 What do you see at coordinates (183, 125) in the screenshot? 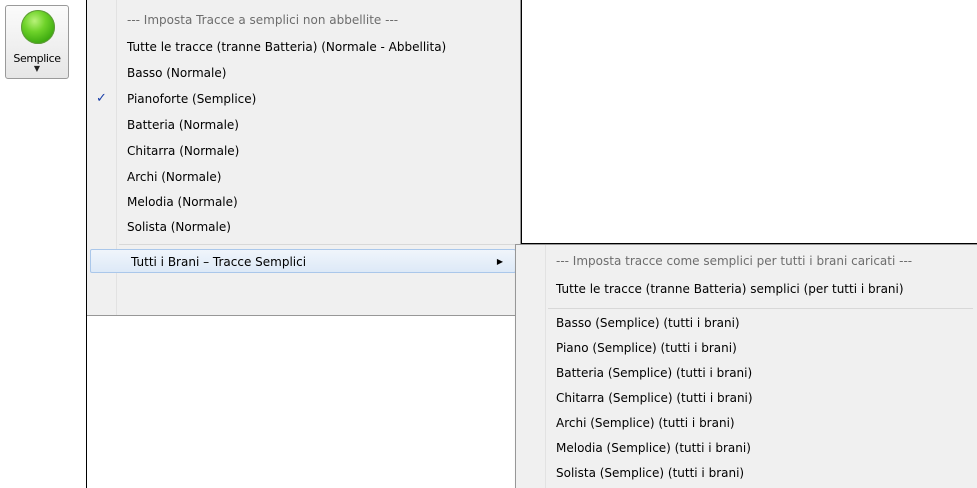
I see `menu-item-label: Batteria (Normale)` at bounding box center [183, 125].